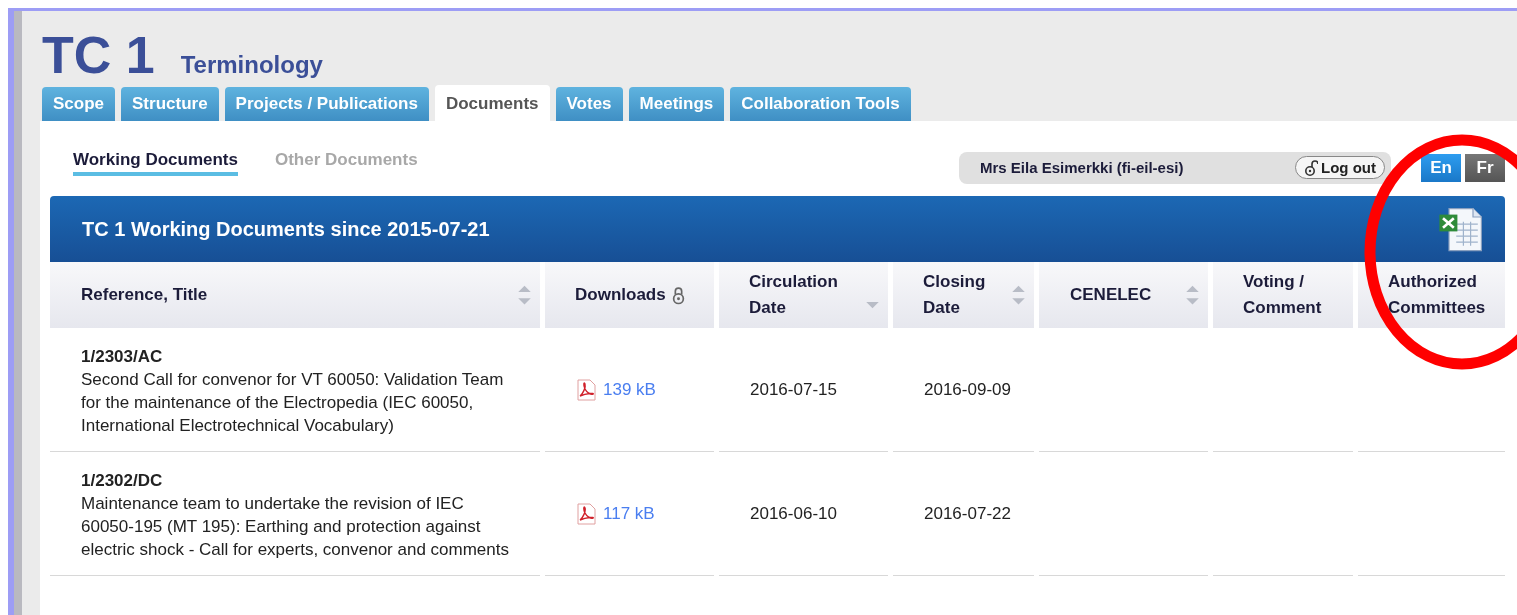 This screenshot has height=615, width=1517. Describe the element at coordinates (793, 389) in the screenshot. I see `table-cell: 2016-07-15` at that location.